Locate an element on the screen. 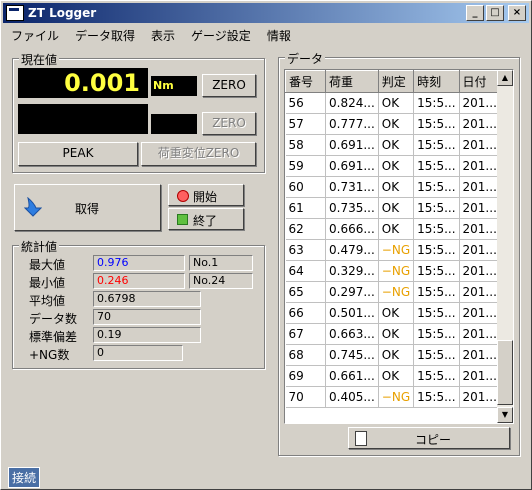 The image size is (532, 490). table-cell: 68 is located at coordinates (305, 355).